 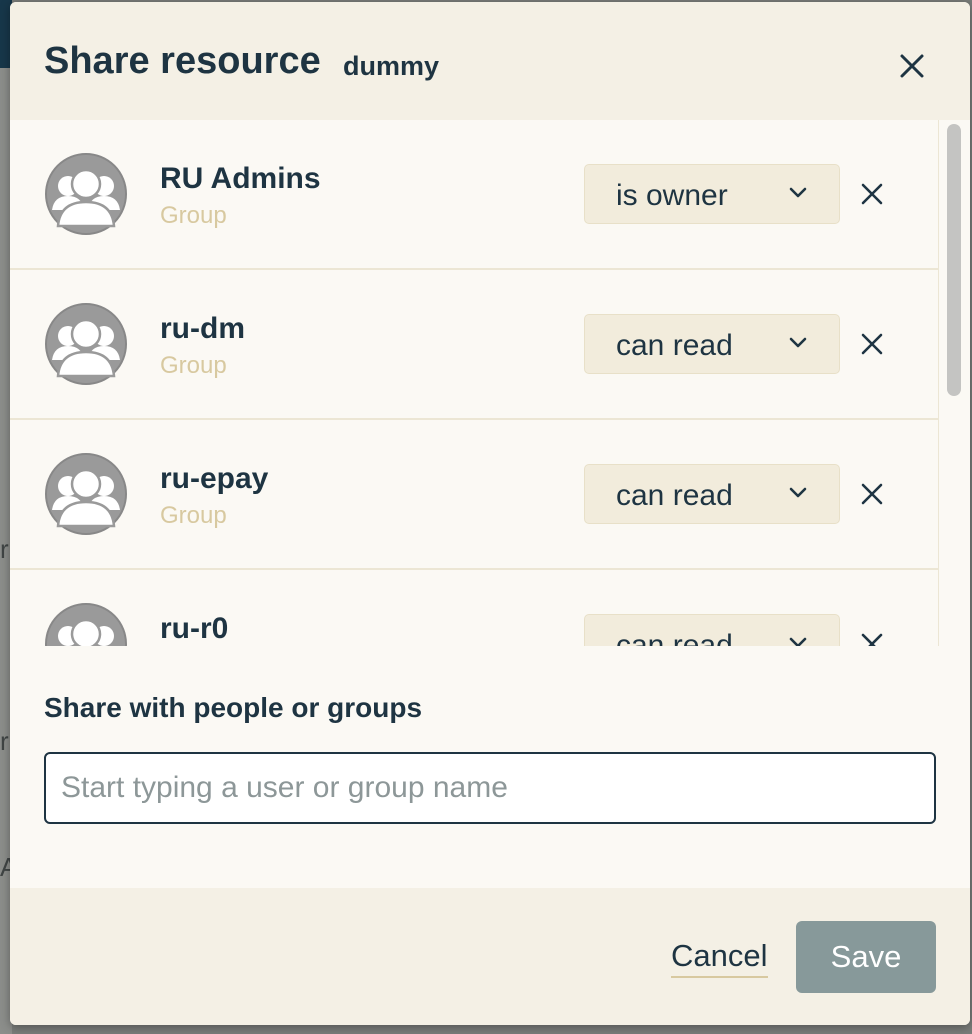 I want to click on user-group-search-input, so click(x=490, y=788).